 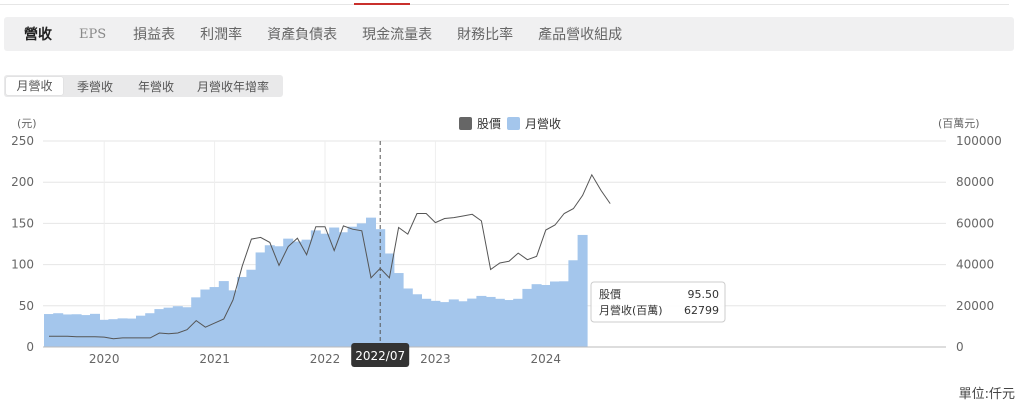 What do you see at coordinates (658, 302) in the screenshot?
I see `data-tooltip: 股價 95.50 月營收(百萬) 62799` at bounding box center [658, 302].